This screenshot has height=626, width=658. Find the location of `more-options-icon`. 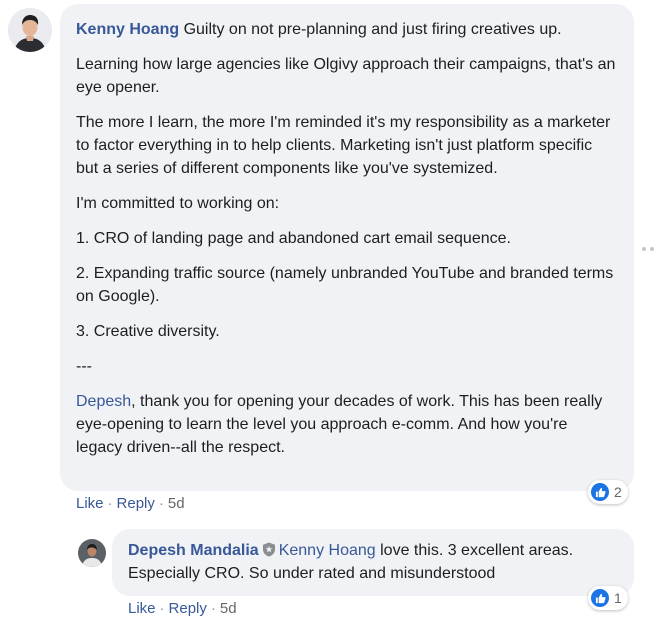

more-options-icon is located at coordinates (649, 250).